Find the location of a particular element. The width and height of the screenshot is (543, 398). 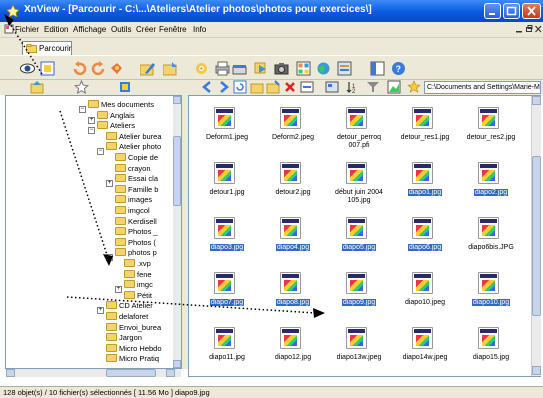

tree-item: Jargon is located at coordinates (124, 338).